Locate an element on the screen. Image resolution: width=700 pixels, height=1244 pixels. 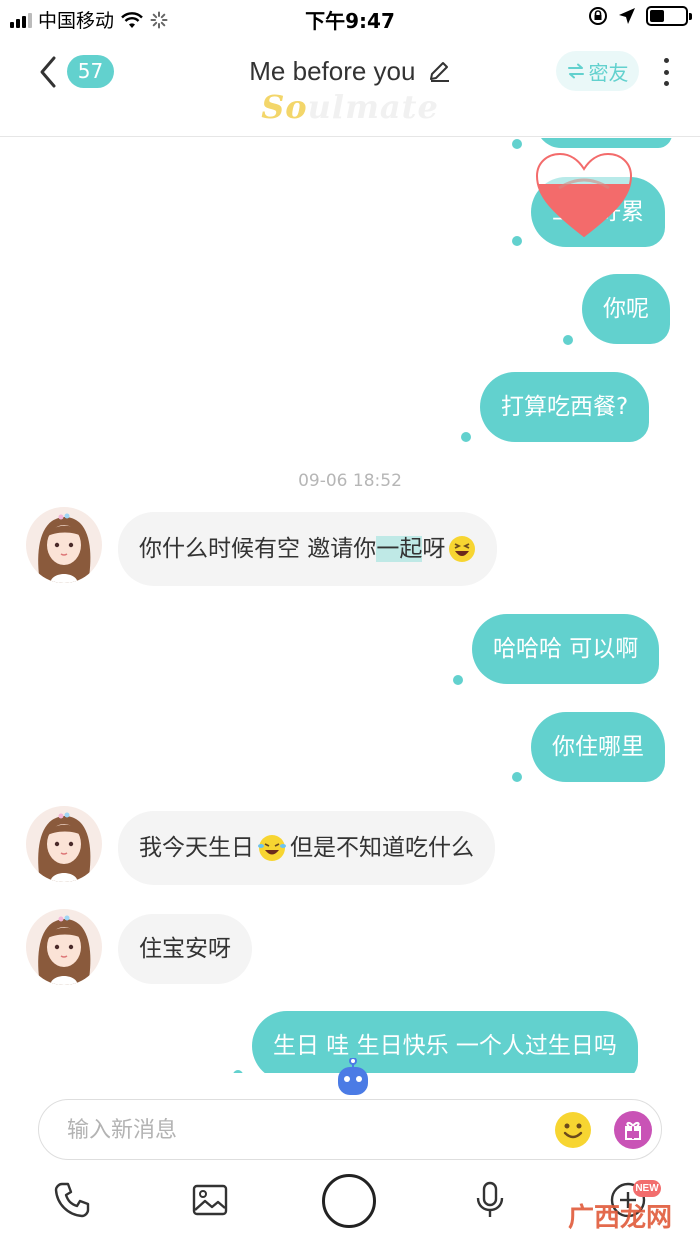
message-bubble-outgoing: 生日 哇 生日快乐 一个人过生日吗 is located at coordinates (445, 1042).